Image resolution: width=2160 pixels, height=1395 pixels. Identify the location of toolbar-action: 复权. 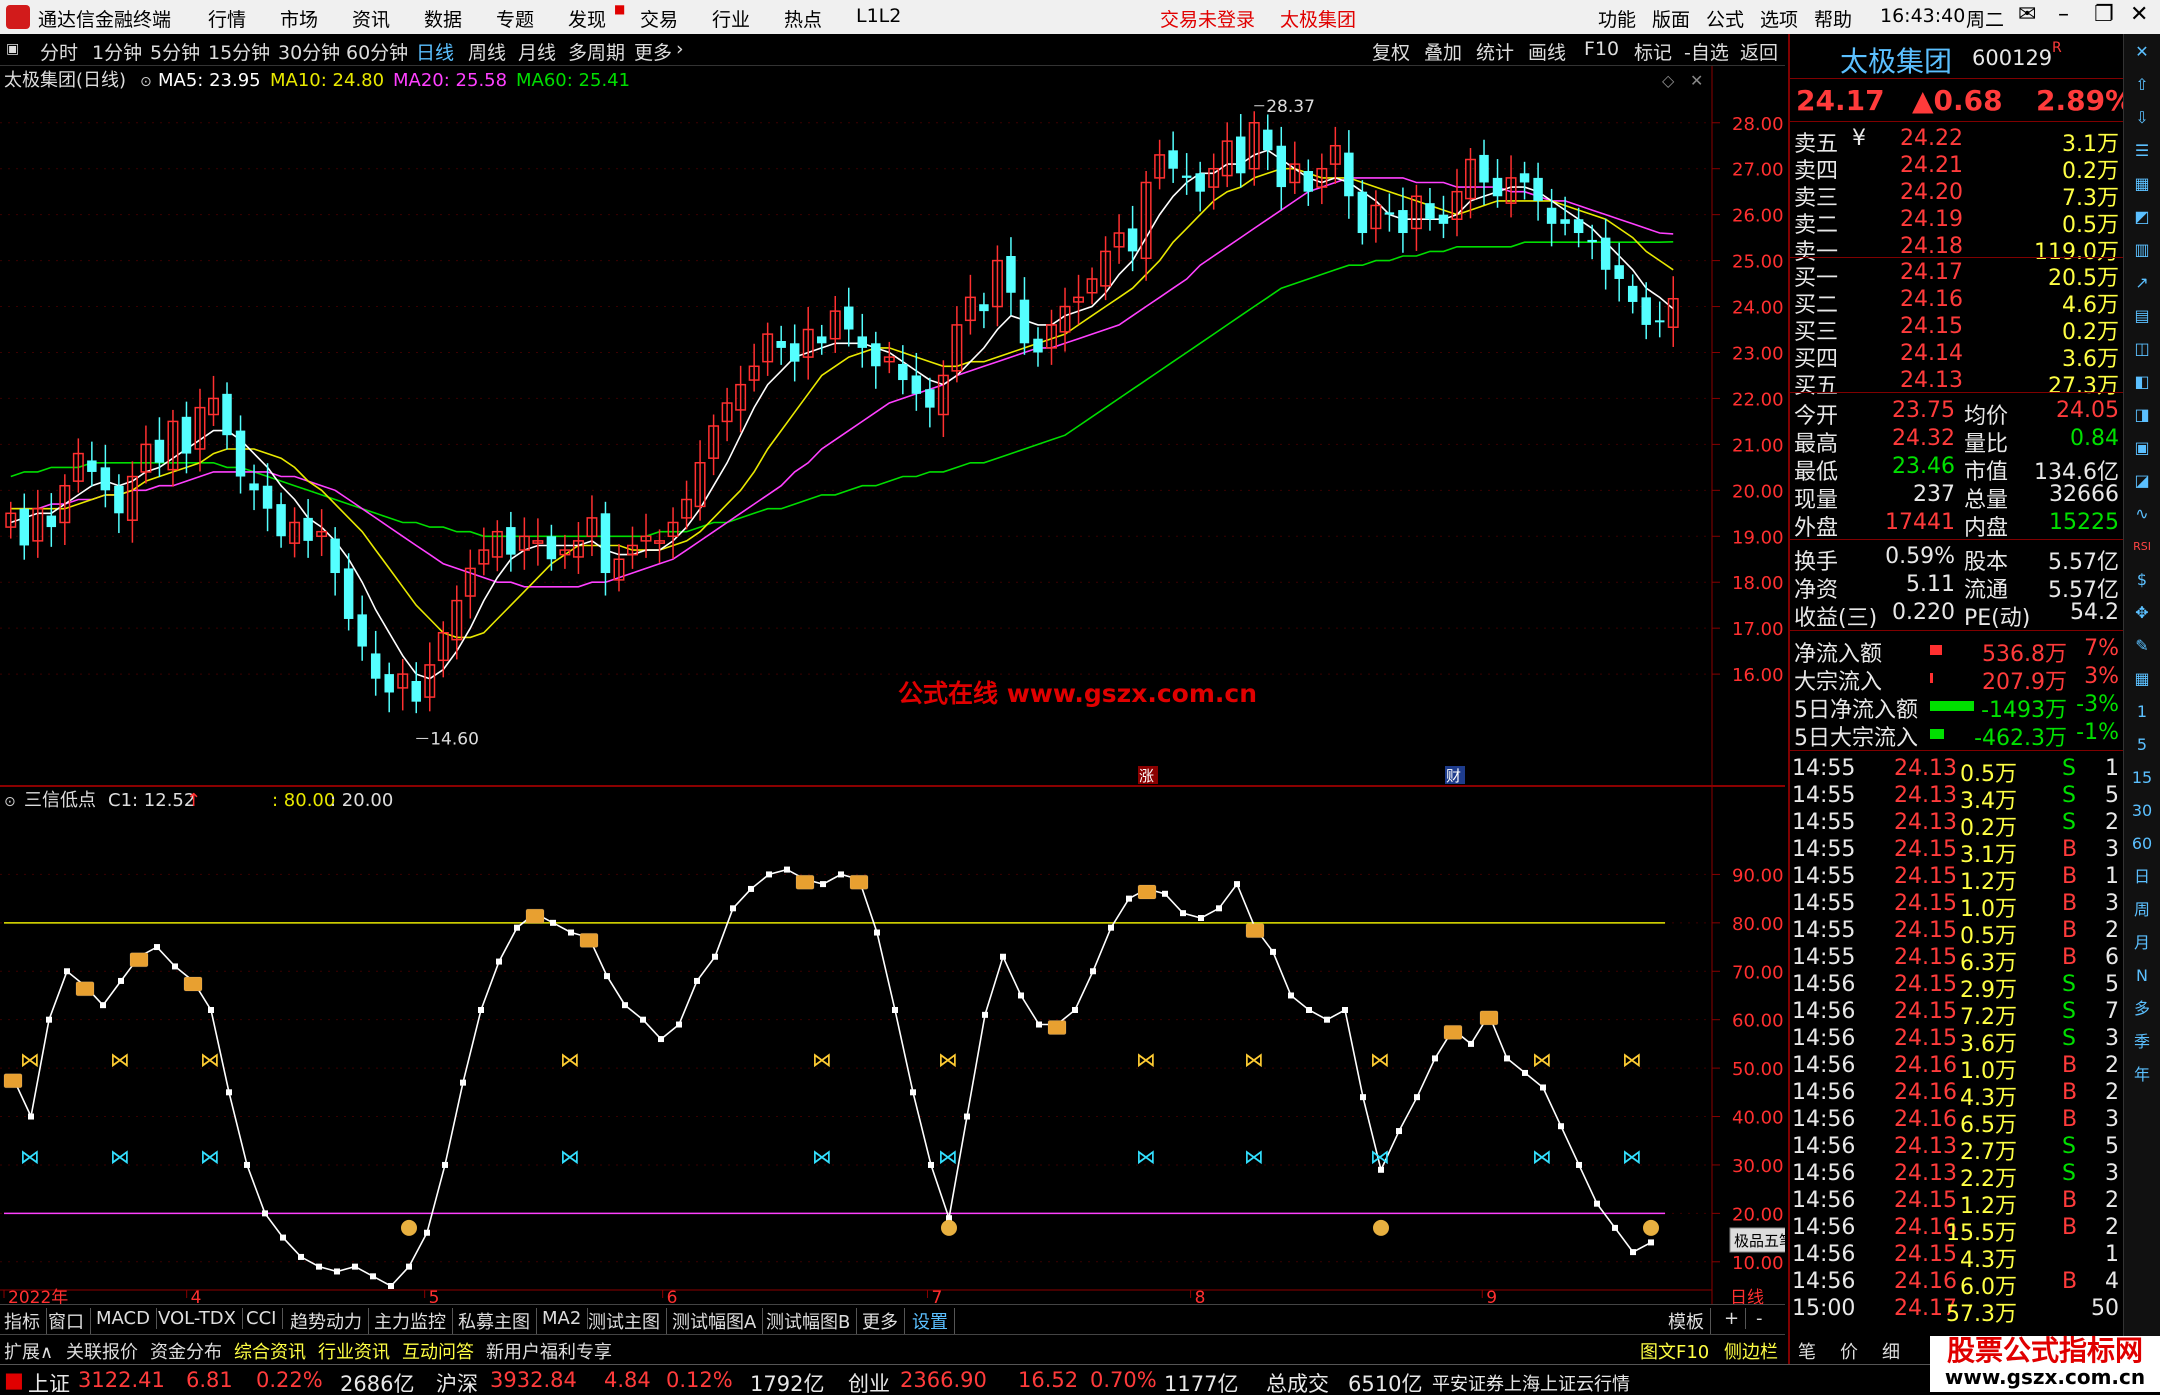
(1391, 51).